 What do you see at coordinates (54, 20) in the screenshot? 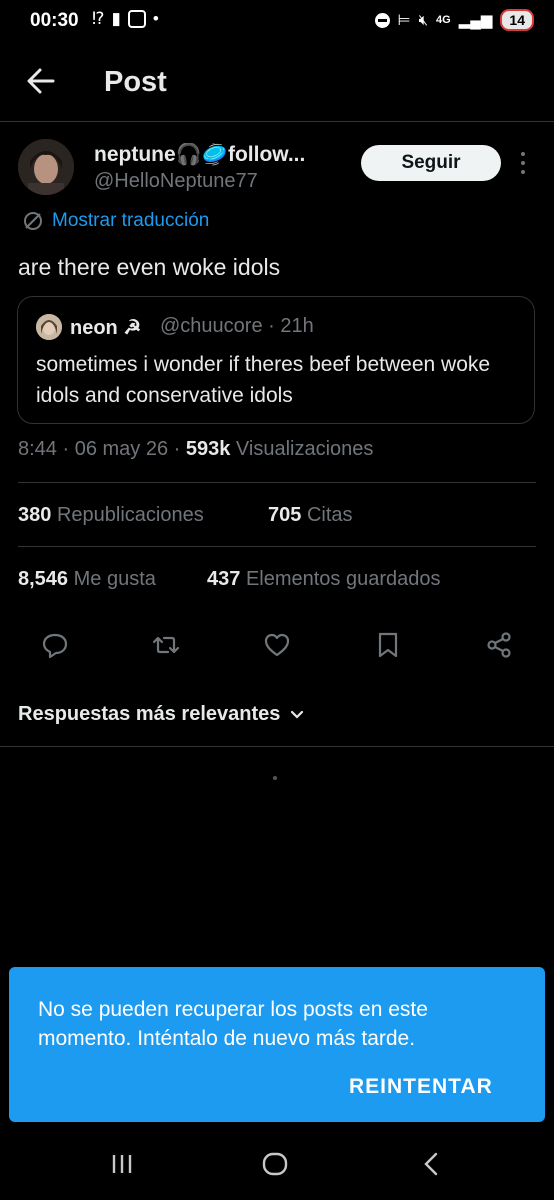
I see `status-time: 00:30` at bounding box center [54, 20].